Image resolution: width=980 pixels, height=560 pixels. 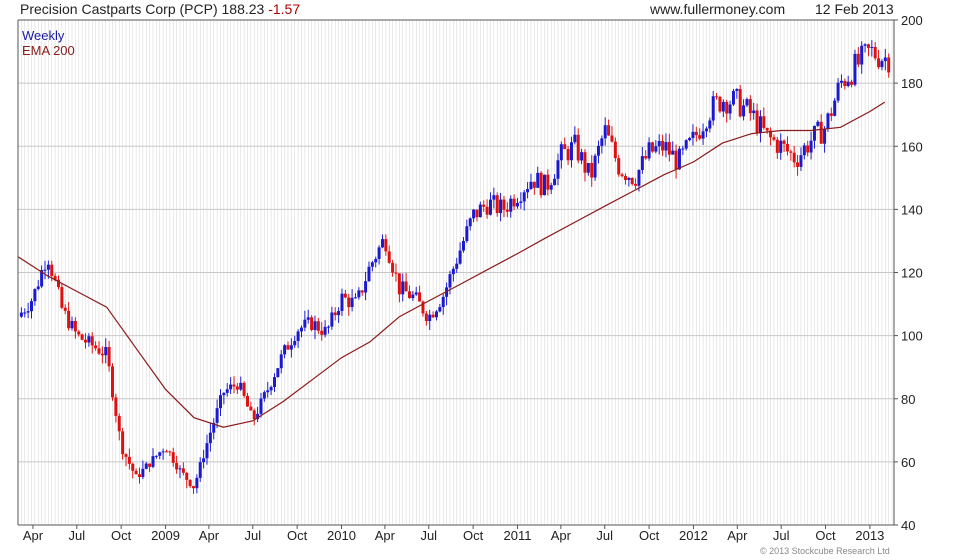 What do you see at coordinates (912, 146) in the screenshot?
I see `y-tick-label: 160` at bounding box center [912, 146].